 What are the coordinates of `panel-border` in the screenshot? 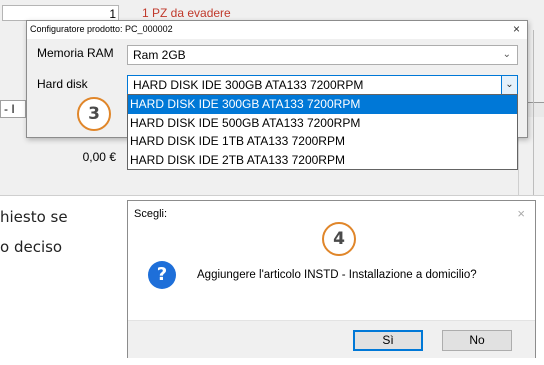 It's located at (533, 112).